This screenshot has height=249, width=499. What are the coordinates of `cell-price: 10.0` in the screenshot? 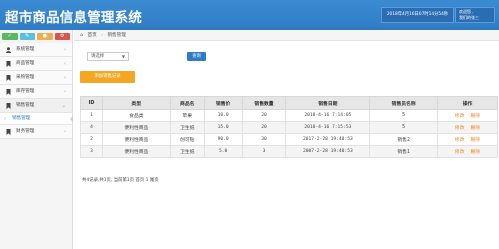 It's located at (223, 115).